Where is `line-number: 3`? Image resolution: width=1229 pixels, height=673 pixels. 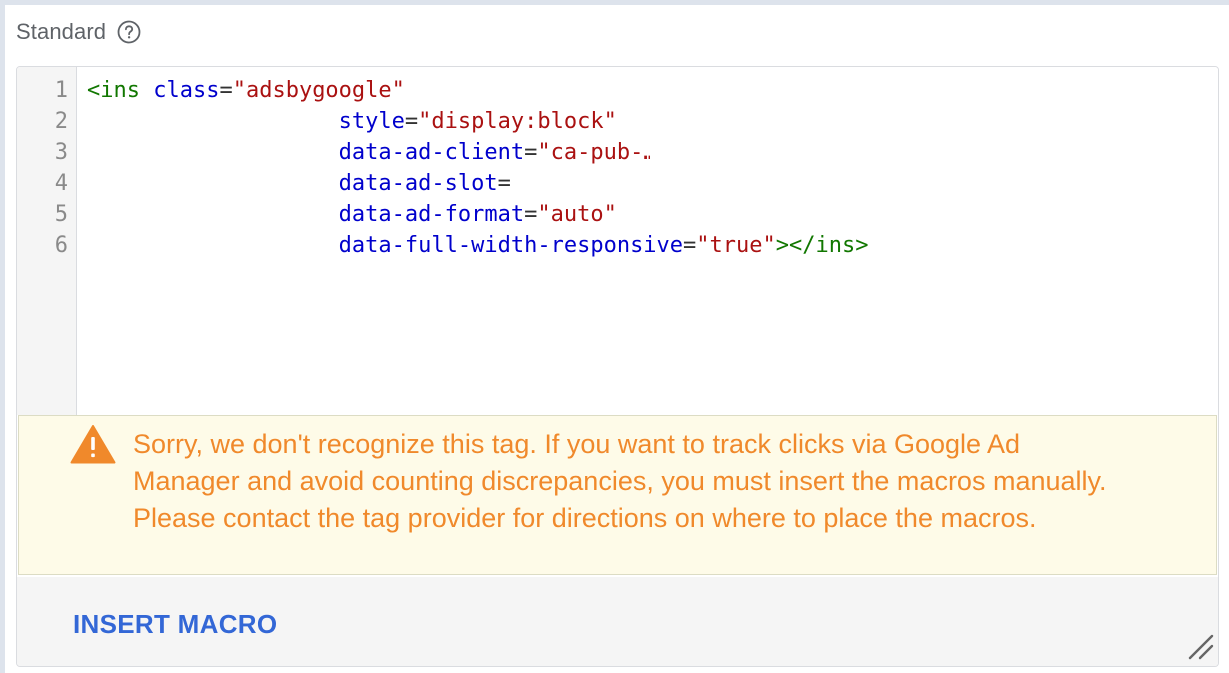 line-number: 3 is located at coordinates (61, 152).